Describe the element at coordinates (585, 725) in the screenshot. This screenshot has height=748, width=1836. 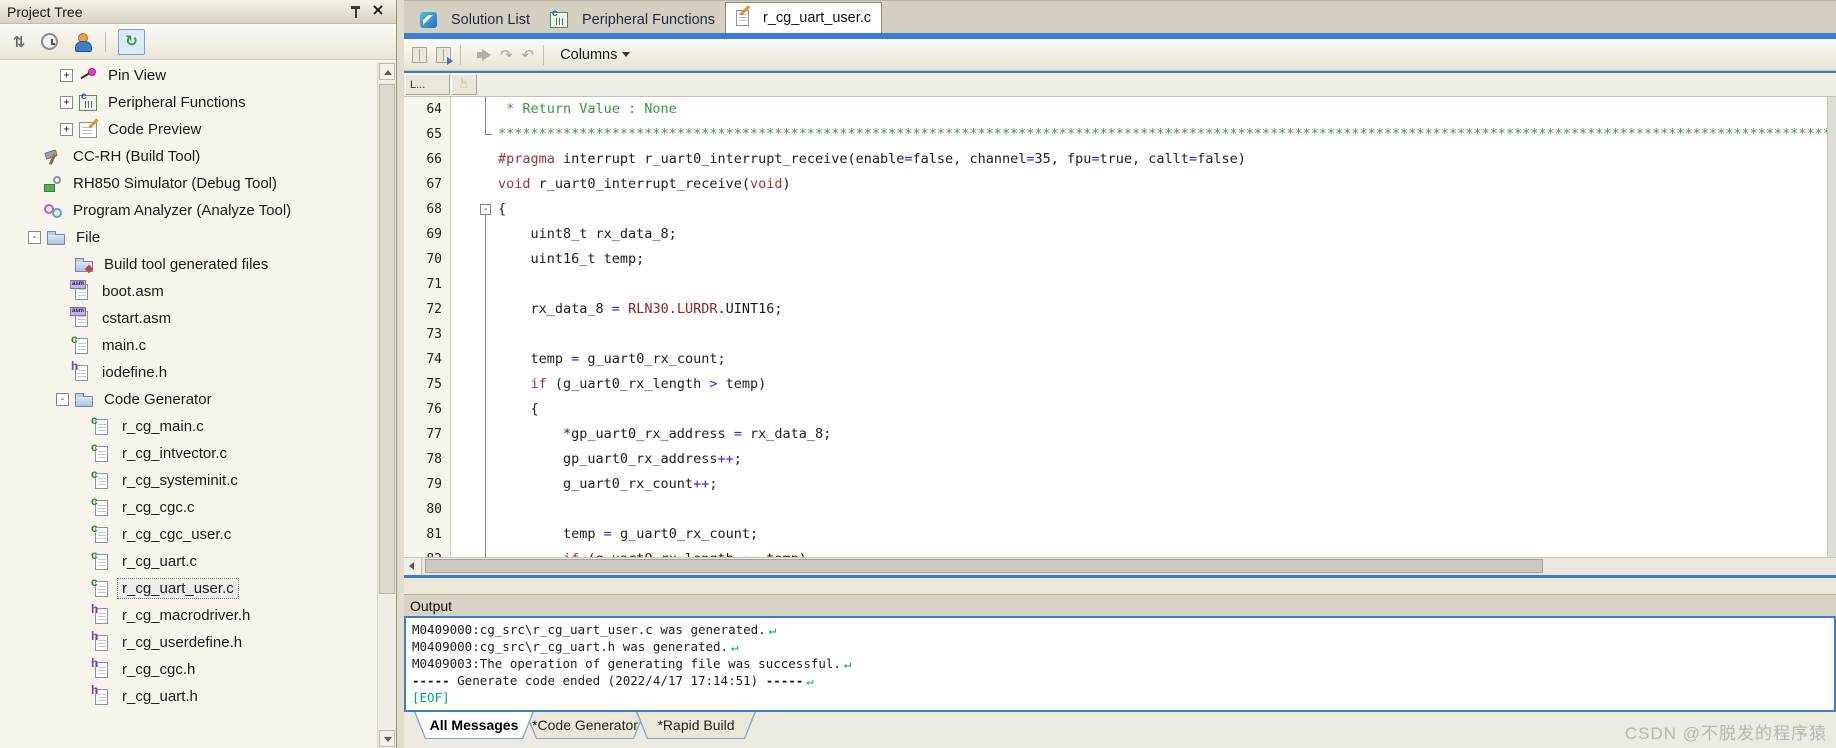
I see `output-tab--code-generator: *Code Generator` at that location.